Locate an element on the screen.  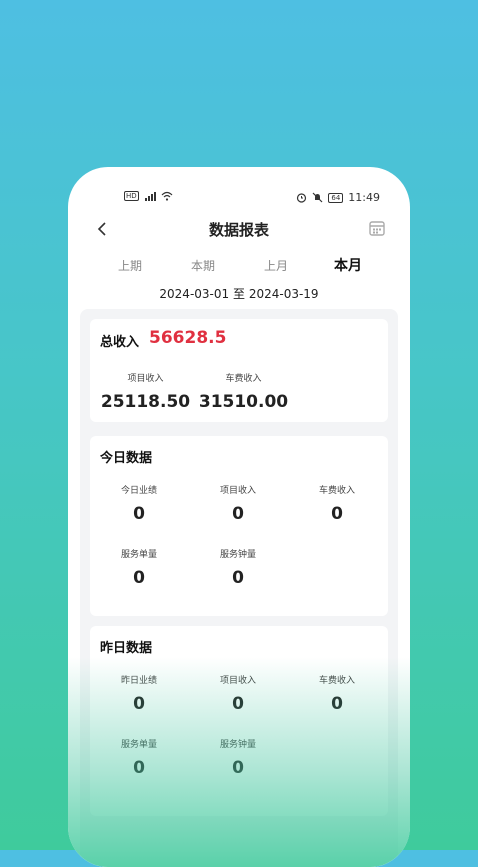
today-fare-income-metric: 车费收入 0 is located at coordinates (337, 503).